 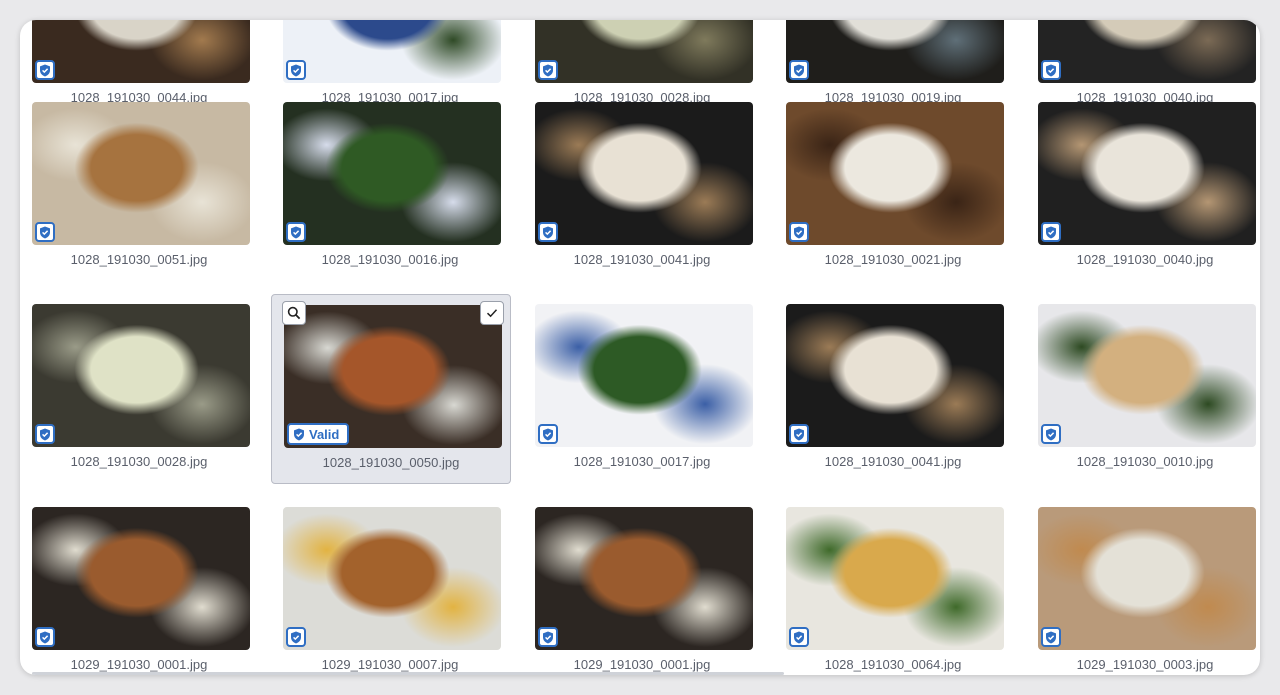 I want to click on search-icon, so click(x=294, y=313).